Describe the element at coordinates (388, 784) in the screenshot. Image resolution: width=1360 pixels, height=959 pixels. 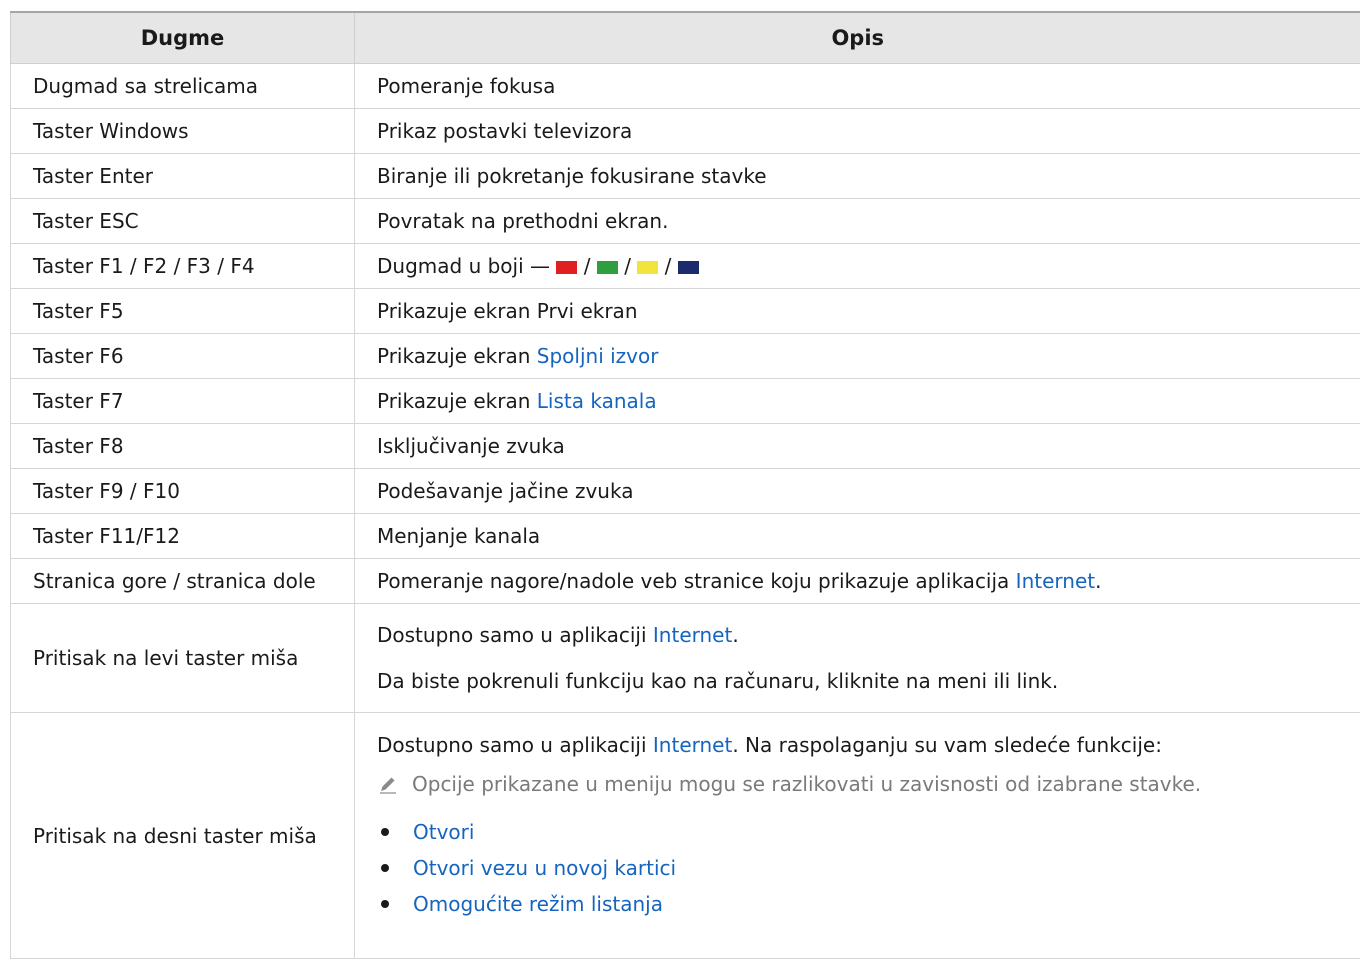
I see `pencil-icon` at that location.